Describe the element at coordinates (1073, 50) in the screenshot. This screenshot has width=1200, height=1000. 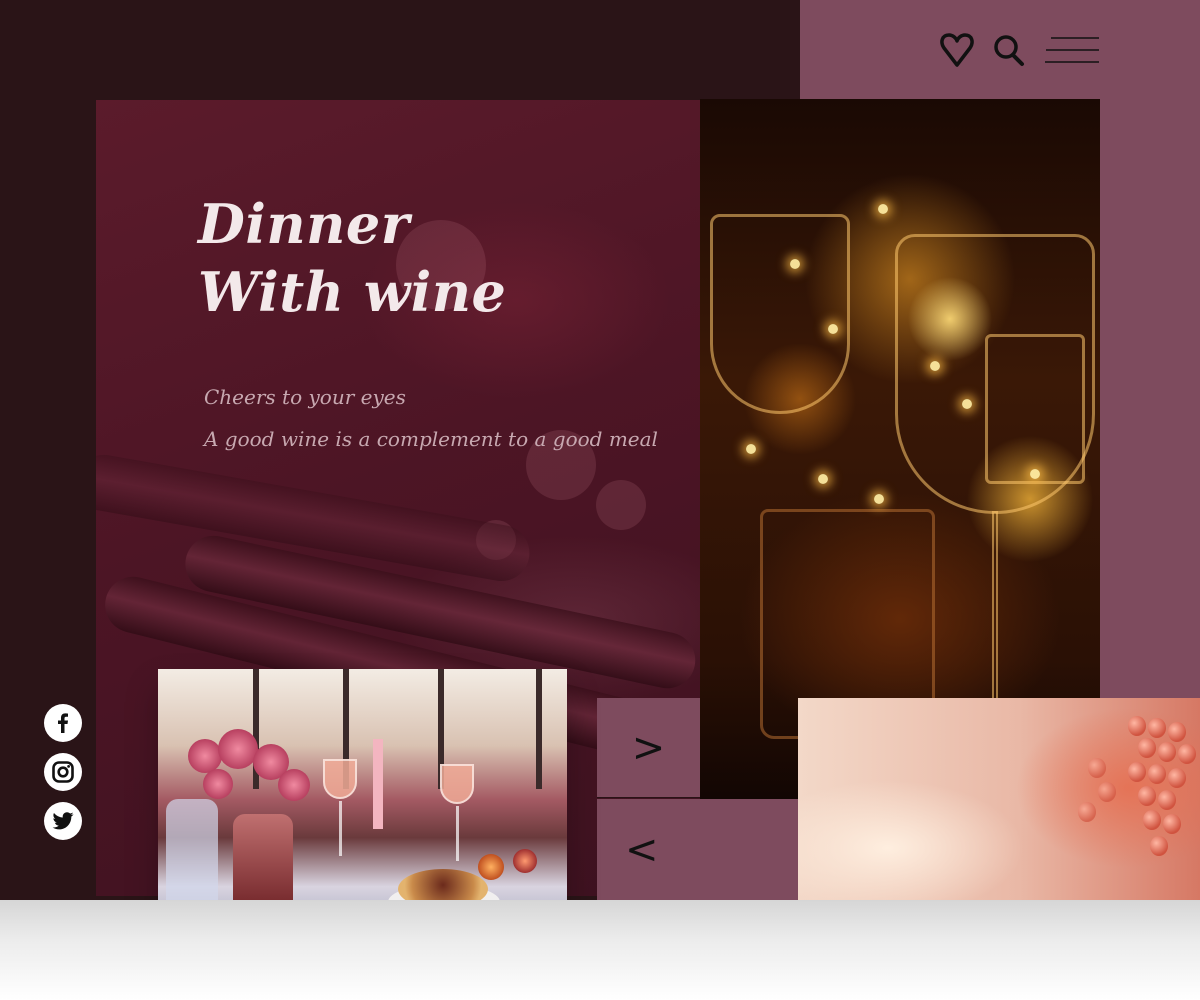
I see `menu-icon` at that location.